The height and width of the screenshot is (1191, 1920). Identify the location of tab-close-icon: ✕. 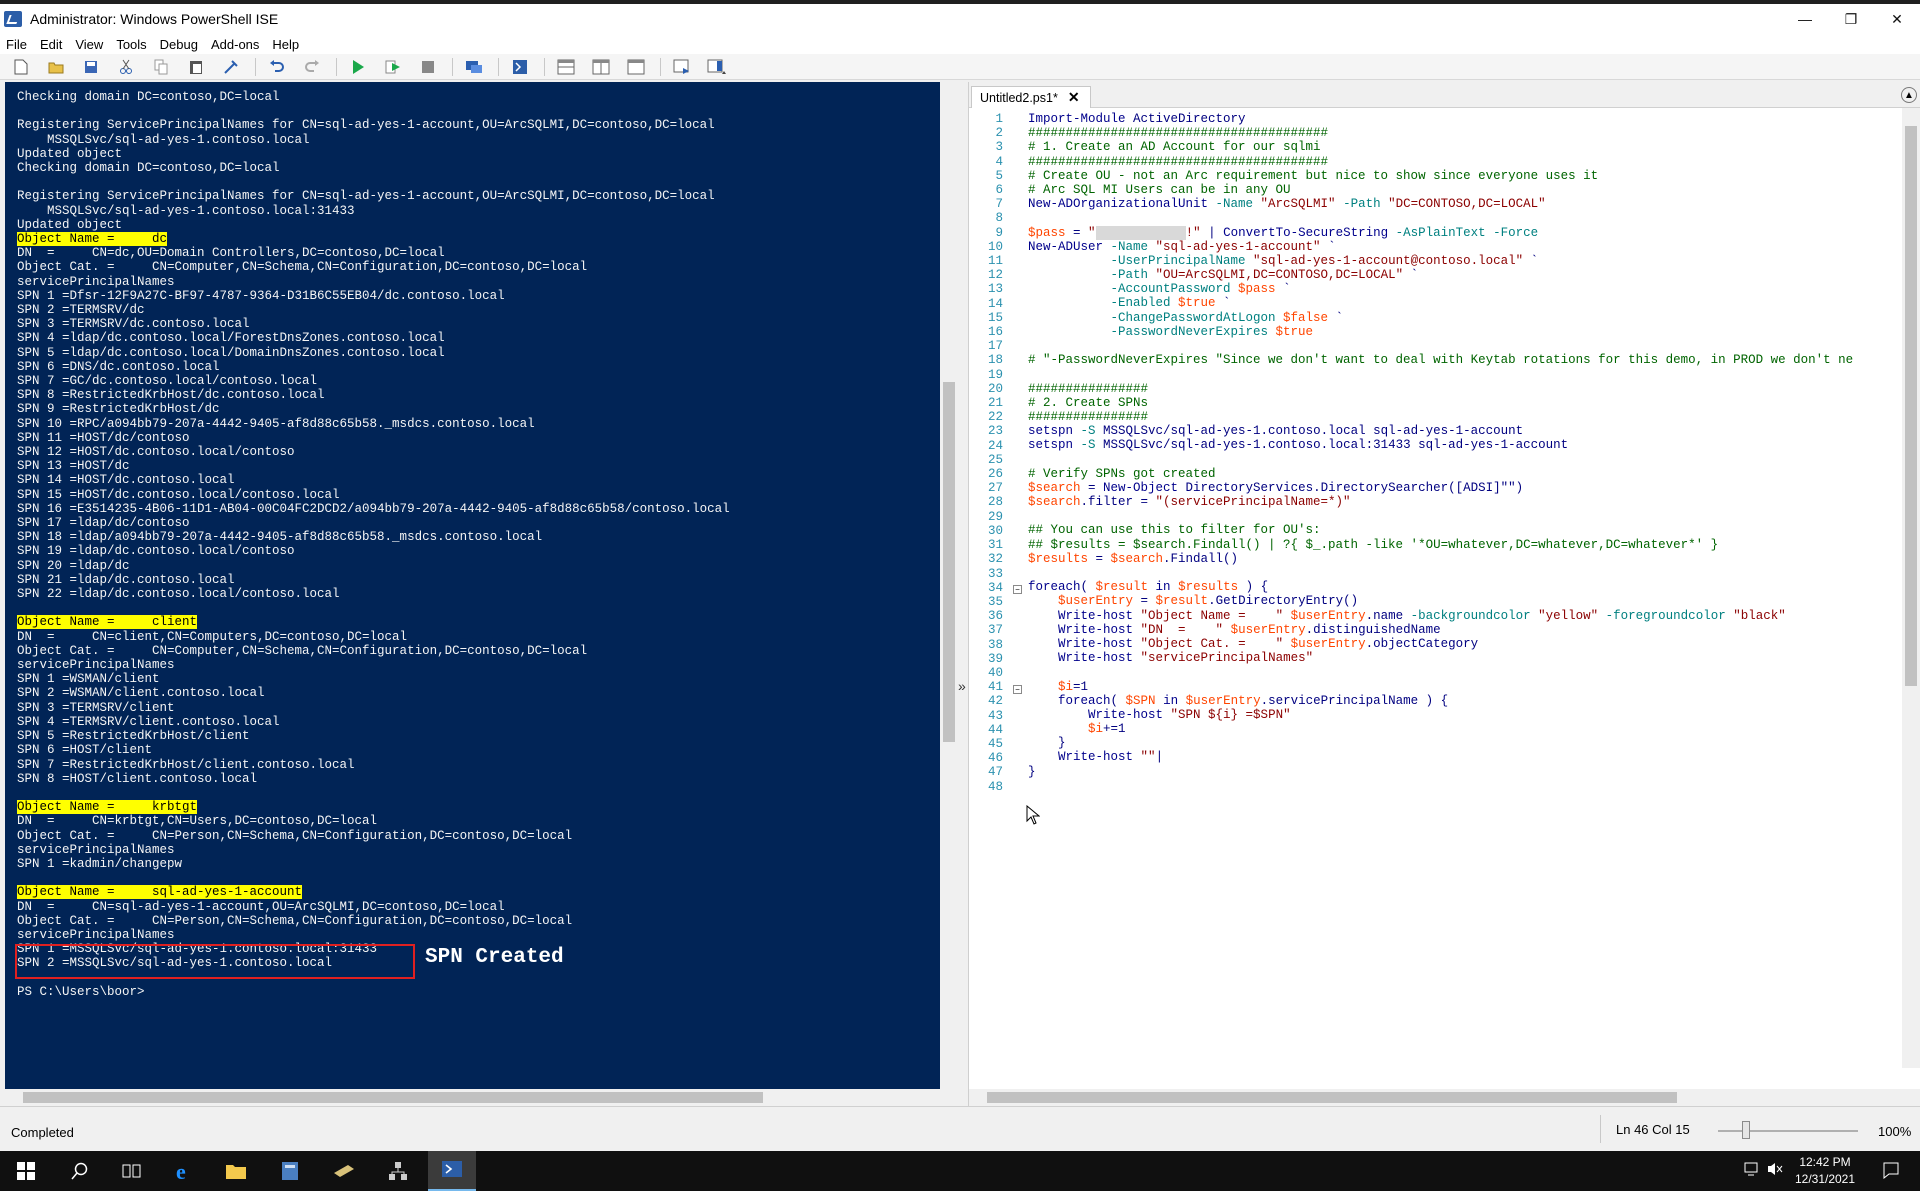
(1074, 97).